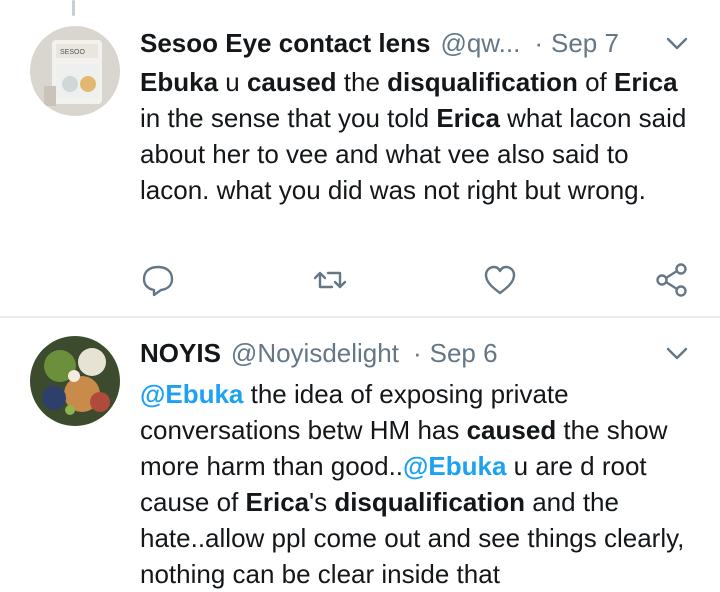  What do you see at coordinates (500, 280) in the screenshot?
I see `like-icon` at bounding box center [500, 280].